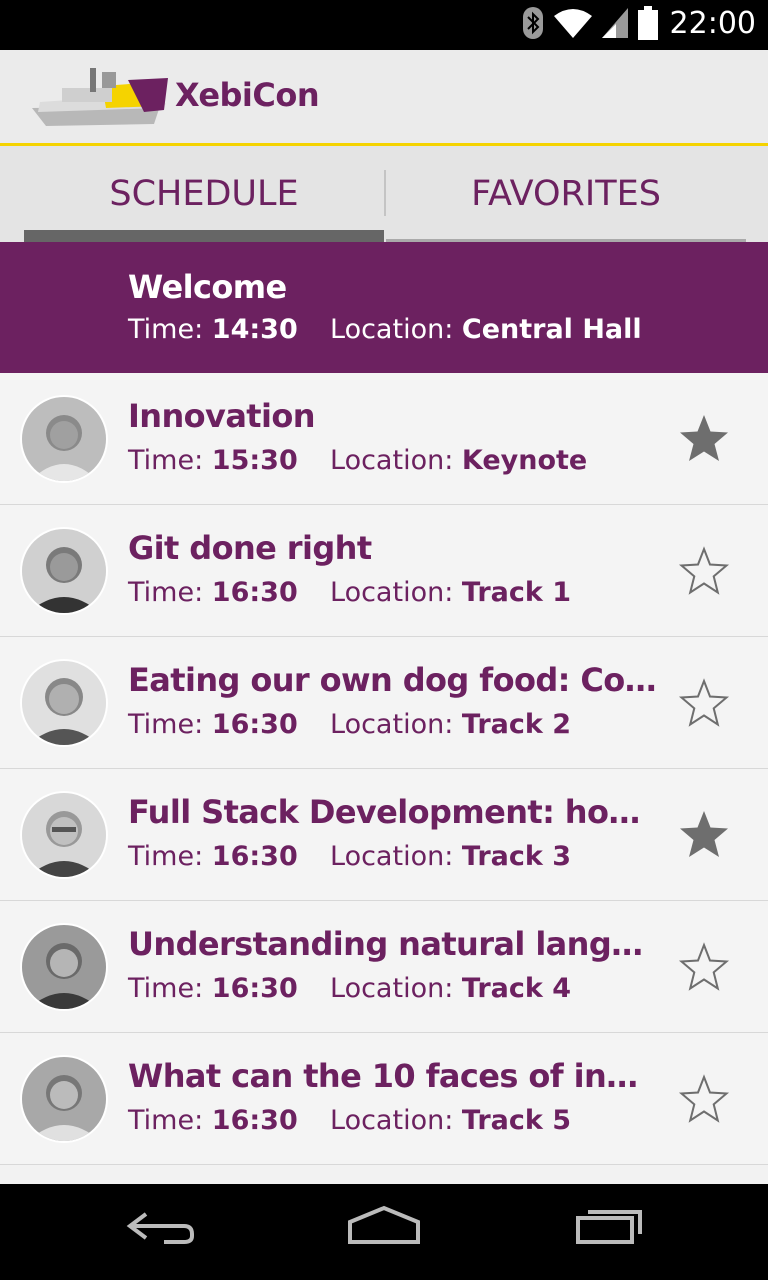  I want to click on session-time: 14:30, so click(254, 329).